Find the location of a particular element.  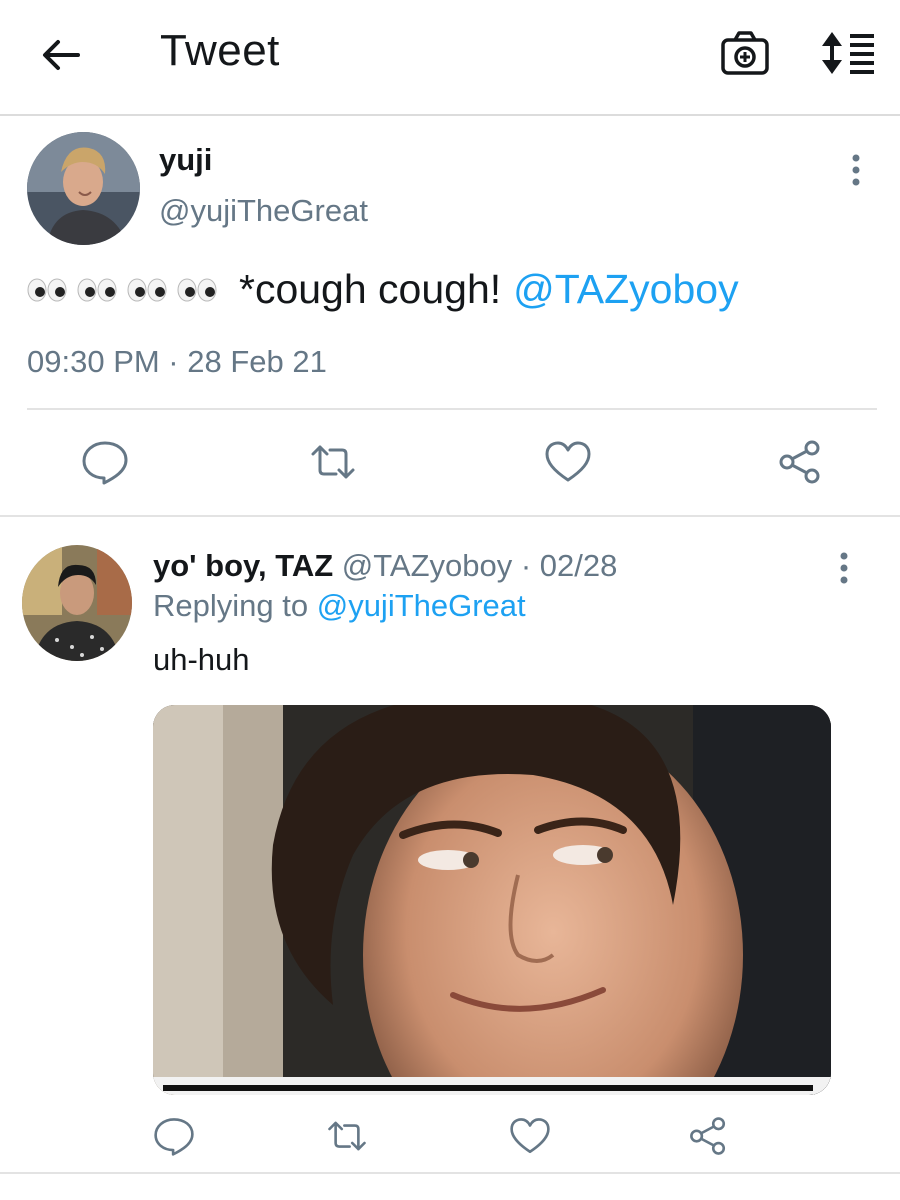

reply-text: uh-huh is located at coordinates (201, 659).